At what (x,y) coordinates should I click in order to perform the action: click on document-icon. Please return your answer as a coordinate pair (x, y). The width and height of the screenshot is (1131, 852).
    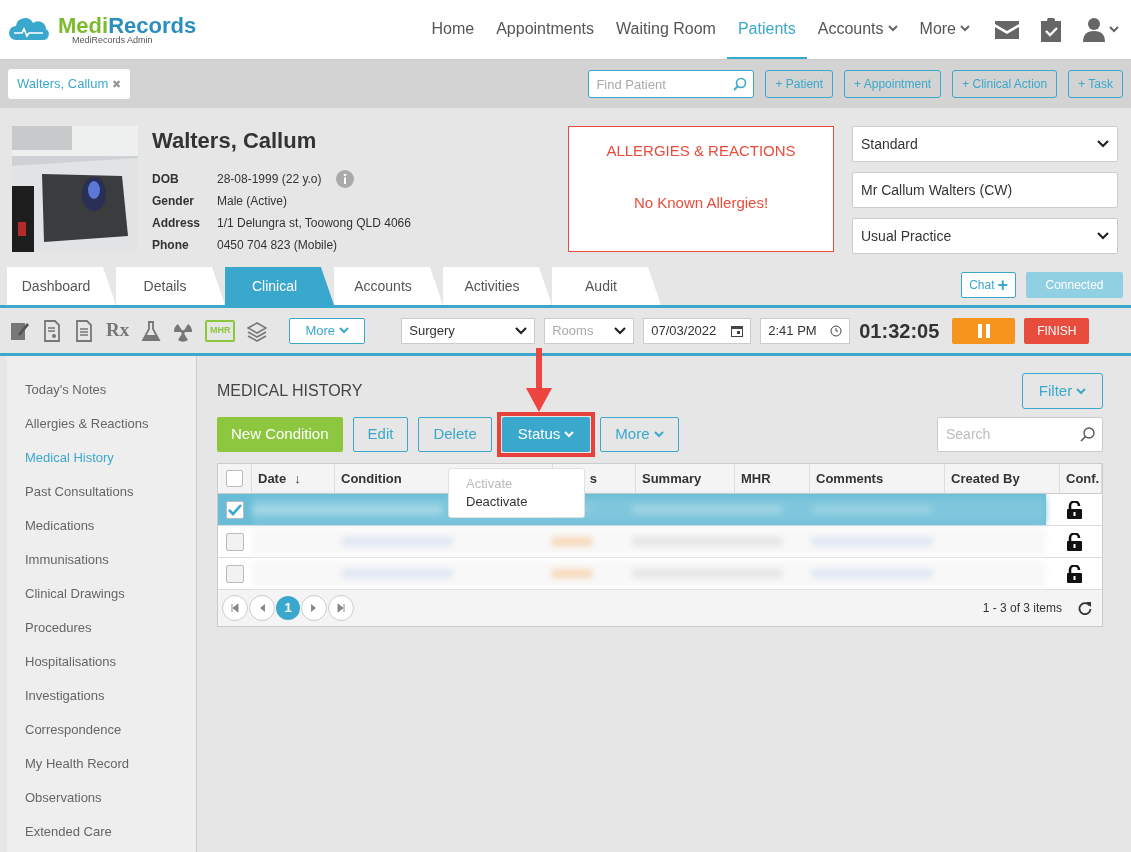
    Looking at the image, I should click on (52, 330).